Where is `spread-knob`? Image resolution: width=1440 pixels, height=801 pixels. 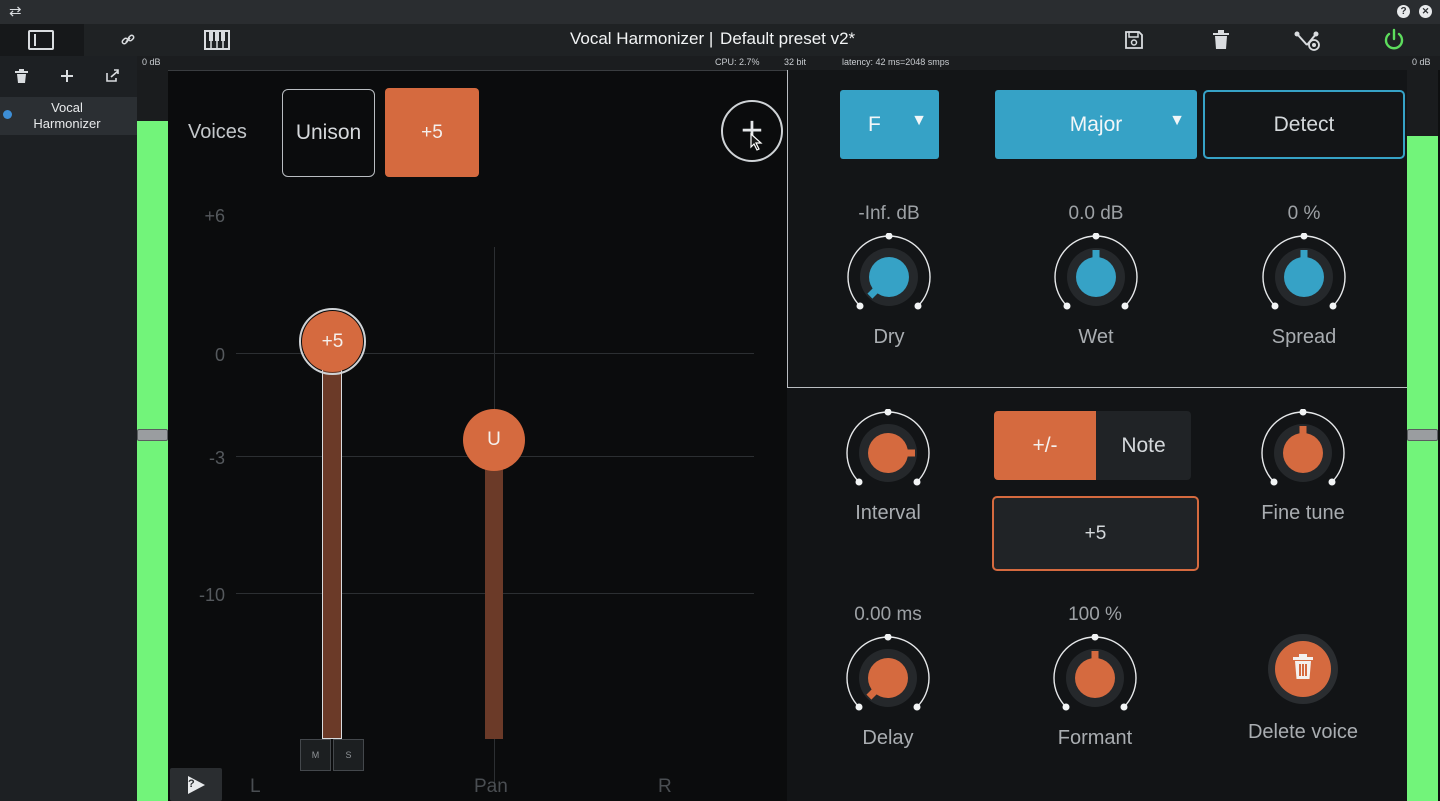 spread-knob is located at coordinates (1304, 277).